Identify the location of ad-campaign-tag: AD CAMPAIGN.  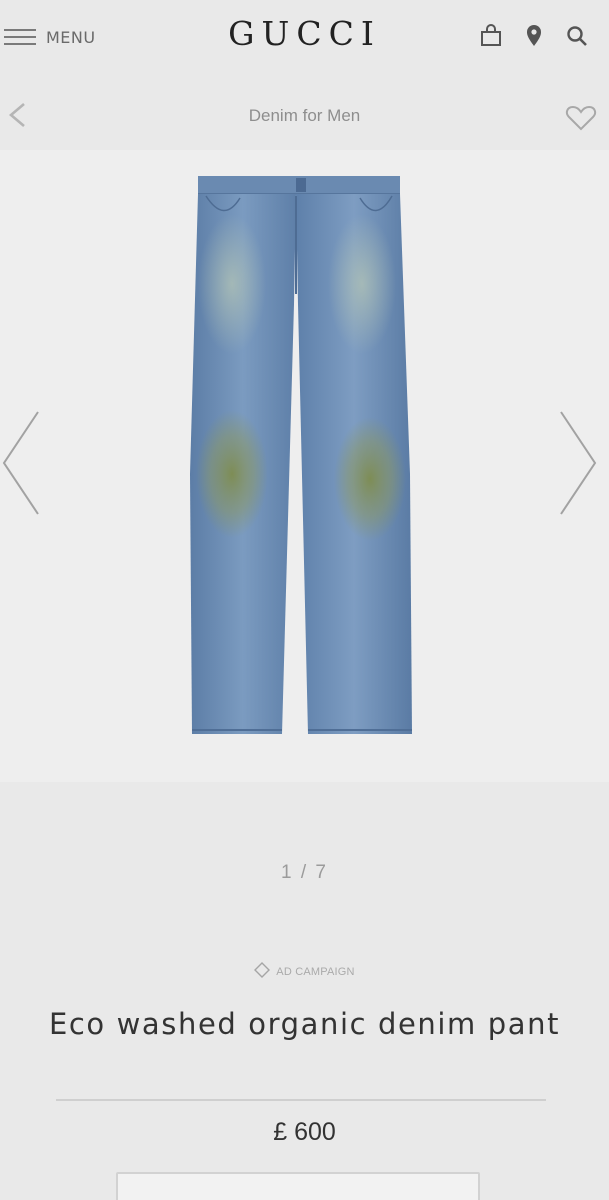
(304, 972).